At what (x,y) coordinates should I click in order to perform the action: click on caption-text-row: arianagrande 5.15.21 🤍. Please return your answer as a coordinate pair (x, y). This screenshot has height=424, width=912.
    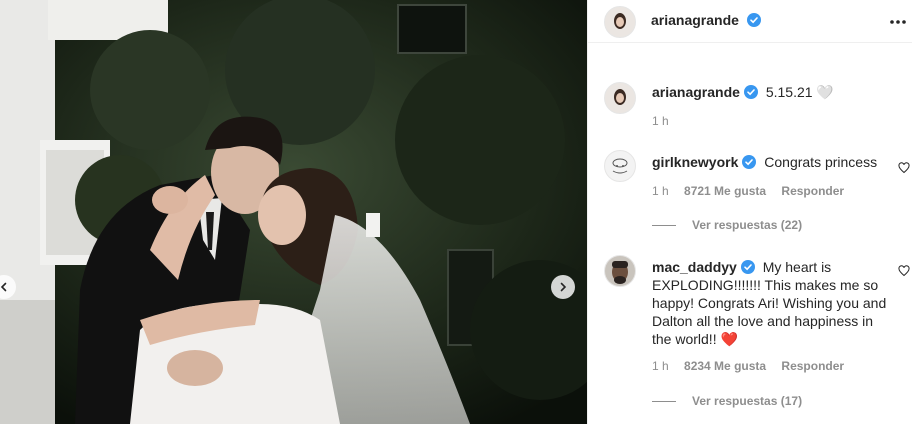
    Looking at the image, I should click on (772, 92).